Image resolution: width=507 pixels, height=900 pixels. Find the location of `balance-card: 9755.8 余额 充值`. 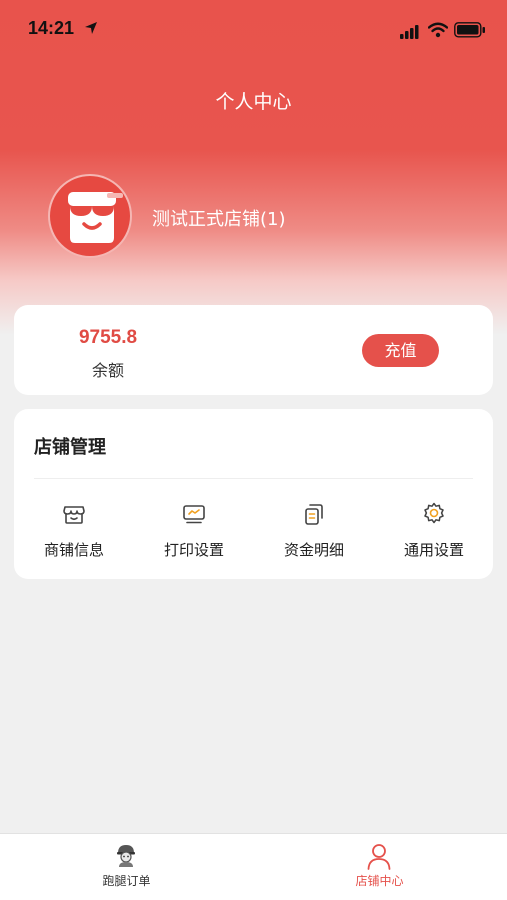

balance-card: 9755.8 余额 充值 is located at coordinates (253, 350).